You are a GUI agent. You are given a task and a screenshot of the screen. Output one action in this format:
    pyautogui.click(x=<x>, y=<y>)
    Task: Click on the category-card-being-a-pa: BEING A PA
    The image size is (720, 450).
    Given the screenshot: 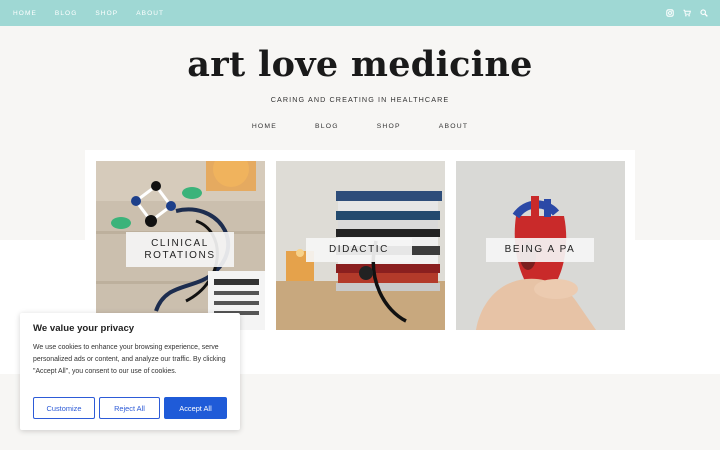 What is the action you would take?
    pyautogui.click(x=540, y=245)
    